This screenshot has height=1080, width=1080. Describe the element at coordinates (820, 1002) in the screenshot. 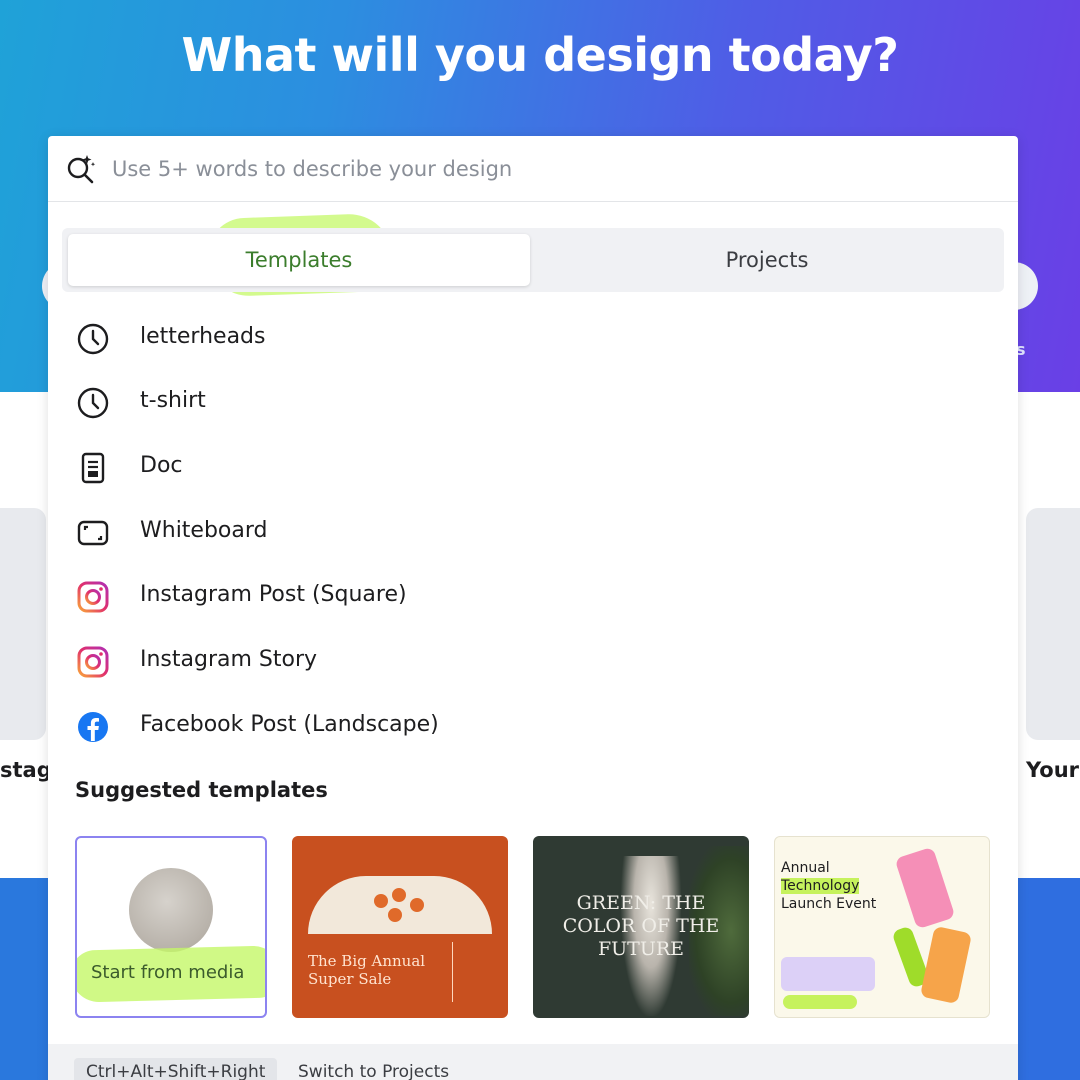

I see `template-cta-shape` at that location.